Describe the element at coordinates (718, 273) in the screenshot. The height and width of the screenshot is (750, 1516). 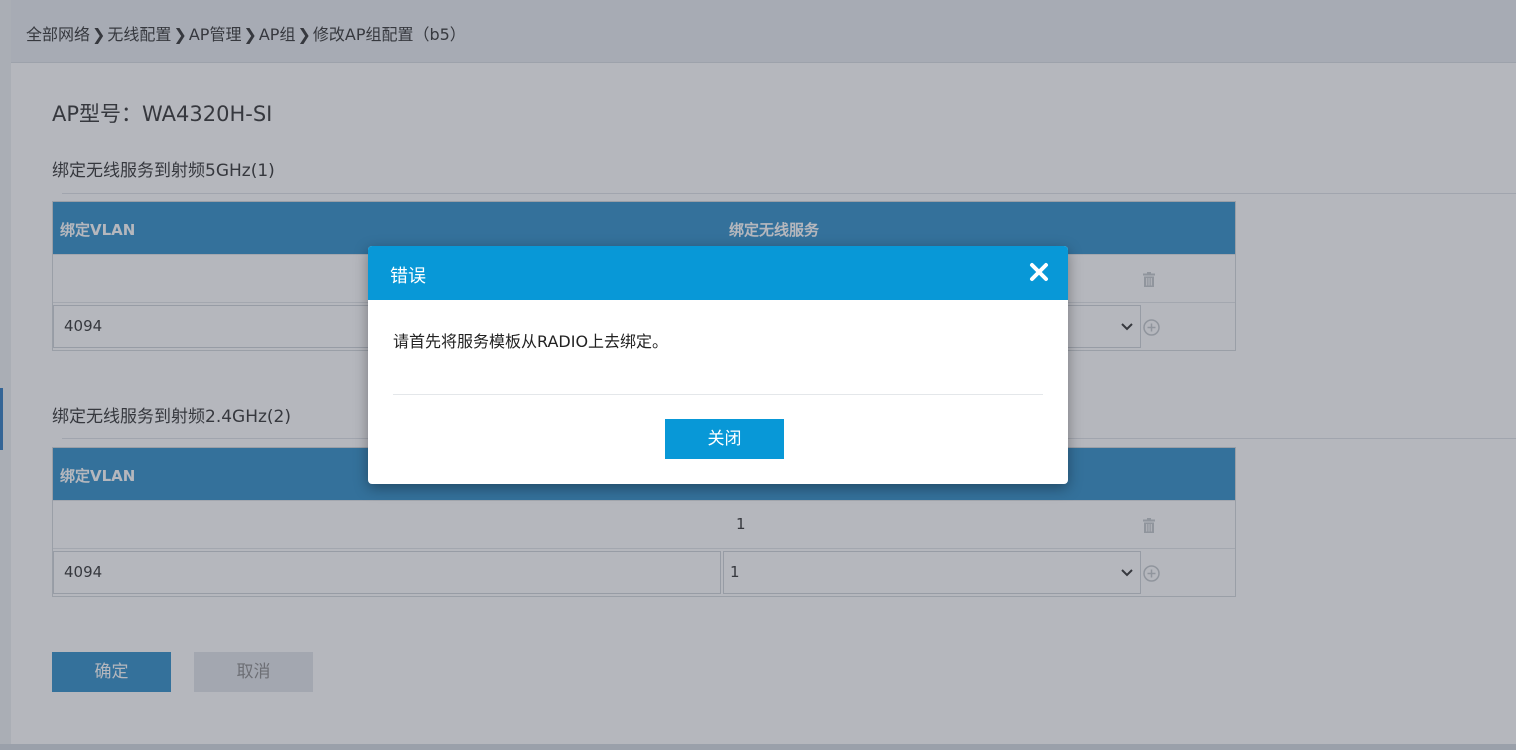
I see `dialog-header: 错误` at that location.